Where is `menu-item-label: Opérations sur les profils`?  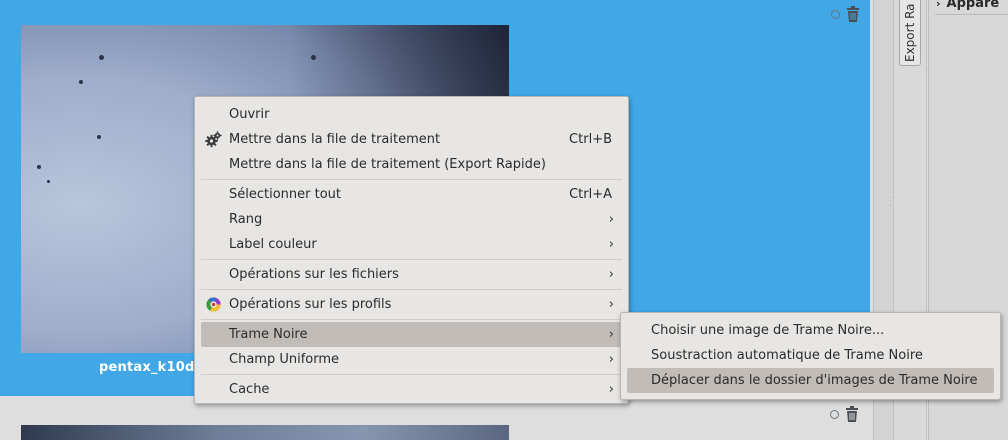
menu-item-label: Opérations sur les profils is located at coordinates (310, 304).